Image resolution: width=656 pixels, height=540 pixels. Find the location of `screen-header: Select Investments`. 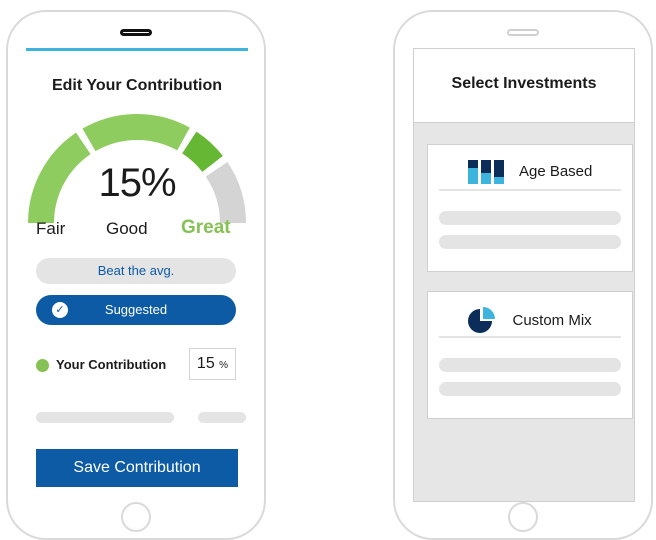

screen-header: Select Investments is located at coordinates (524, 86).